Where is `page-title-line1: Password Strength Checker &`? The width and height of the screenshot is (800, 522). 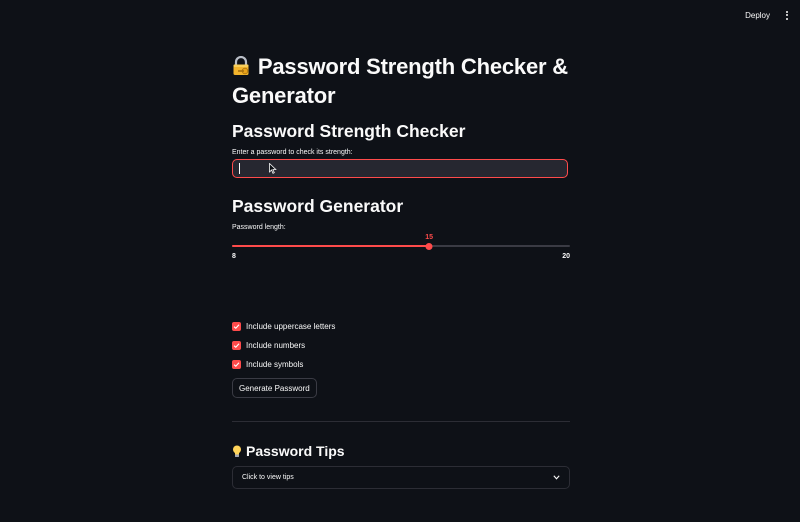
page-title-line1: Password Strength Checker & is located at coordinates (412, 66).